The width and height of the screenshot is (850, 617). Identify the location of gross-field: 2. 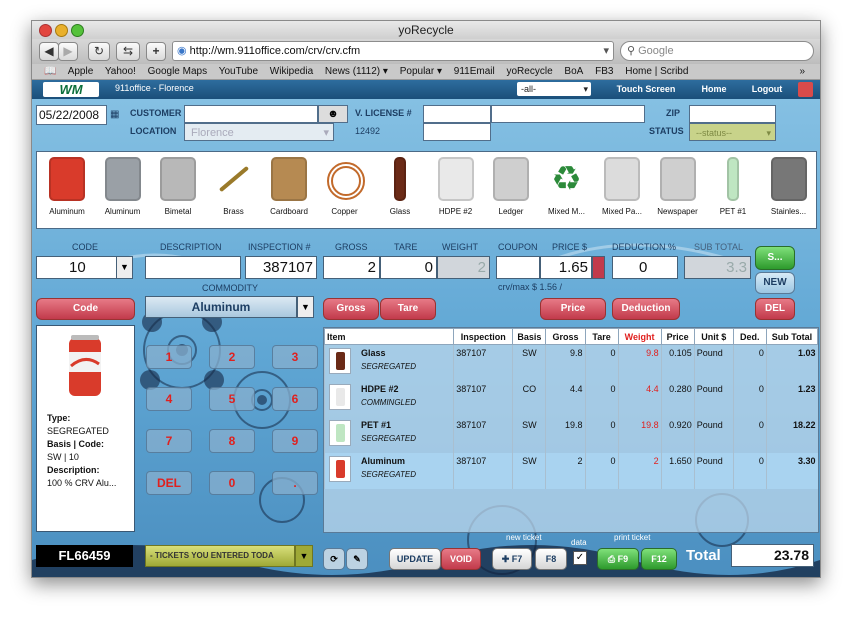
(351, 267).